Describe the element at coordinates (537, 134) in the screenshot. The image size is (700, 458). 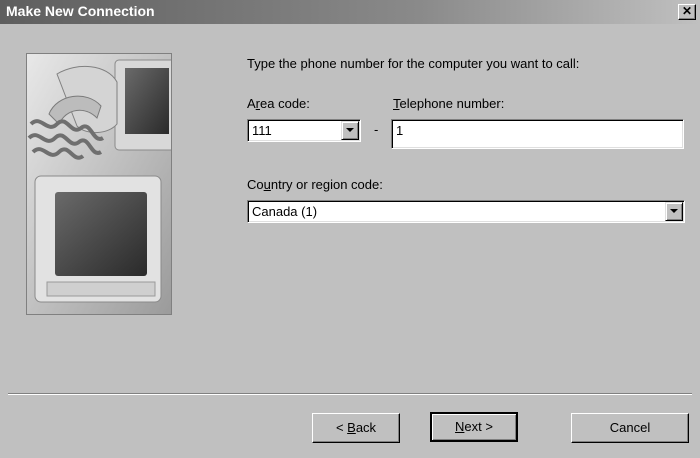
I see `telephone-number-input: 1` at that location.